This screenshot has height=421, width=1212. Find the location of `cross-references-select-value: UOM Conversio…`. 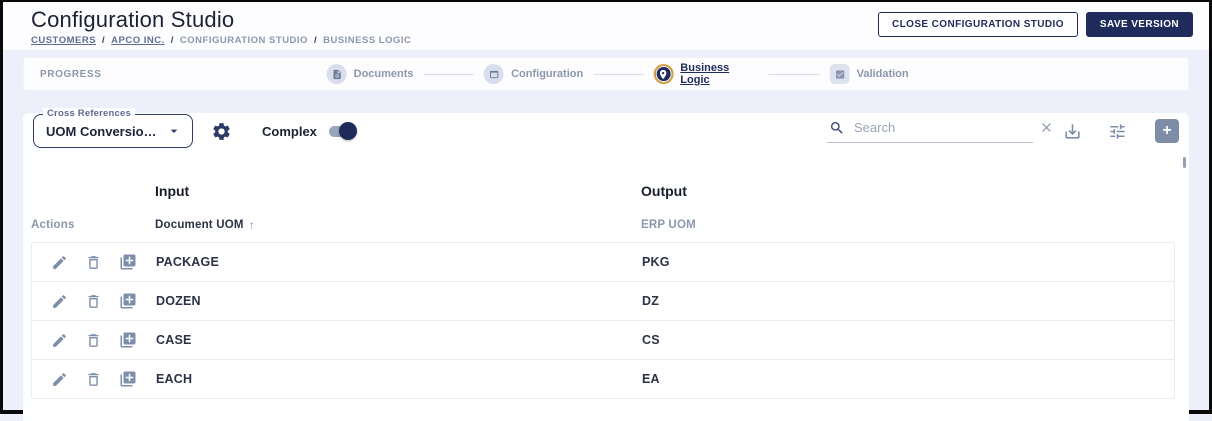

cross-references-select-value: UOM Conversio… is located at coordinates (101, 131).